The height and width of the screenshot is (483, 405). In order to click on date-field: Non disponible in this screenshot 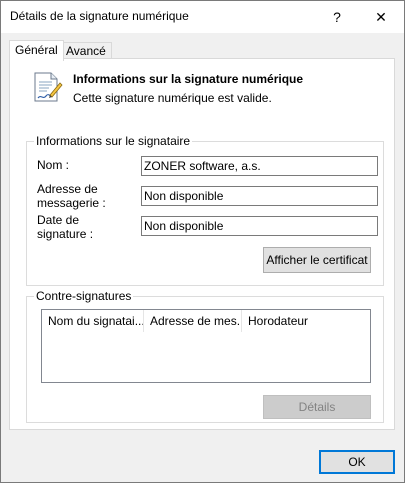, I will do `click(259, 226)`.